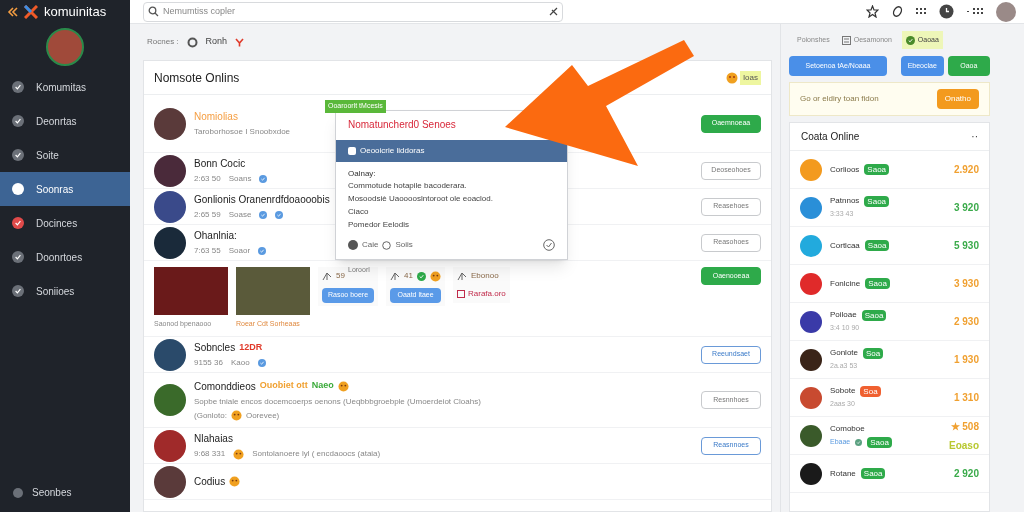  Describe the element at coordinates (207, 251) in the screenshot. I see `meta-text: 7:63 55` at that location.